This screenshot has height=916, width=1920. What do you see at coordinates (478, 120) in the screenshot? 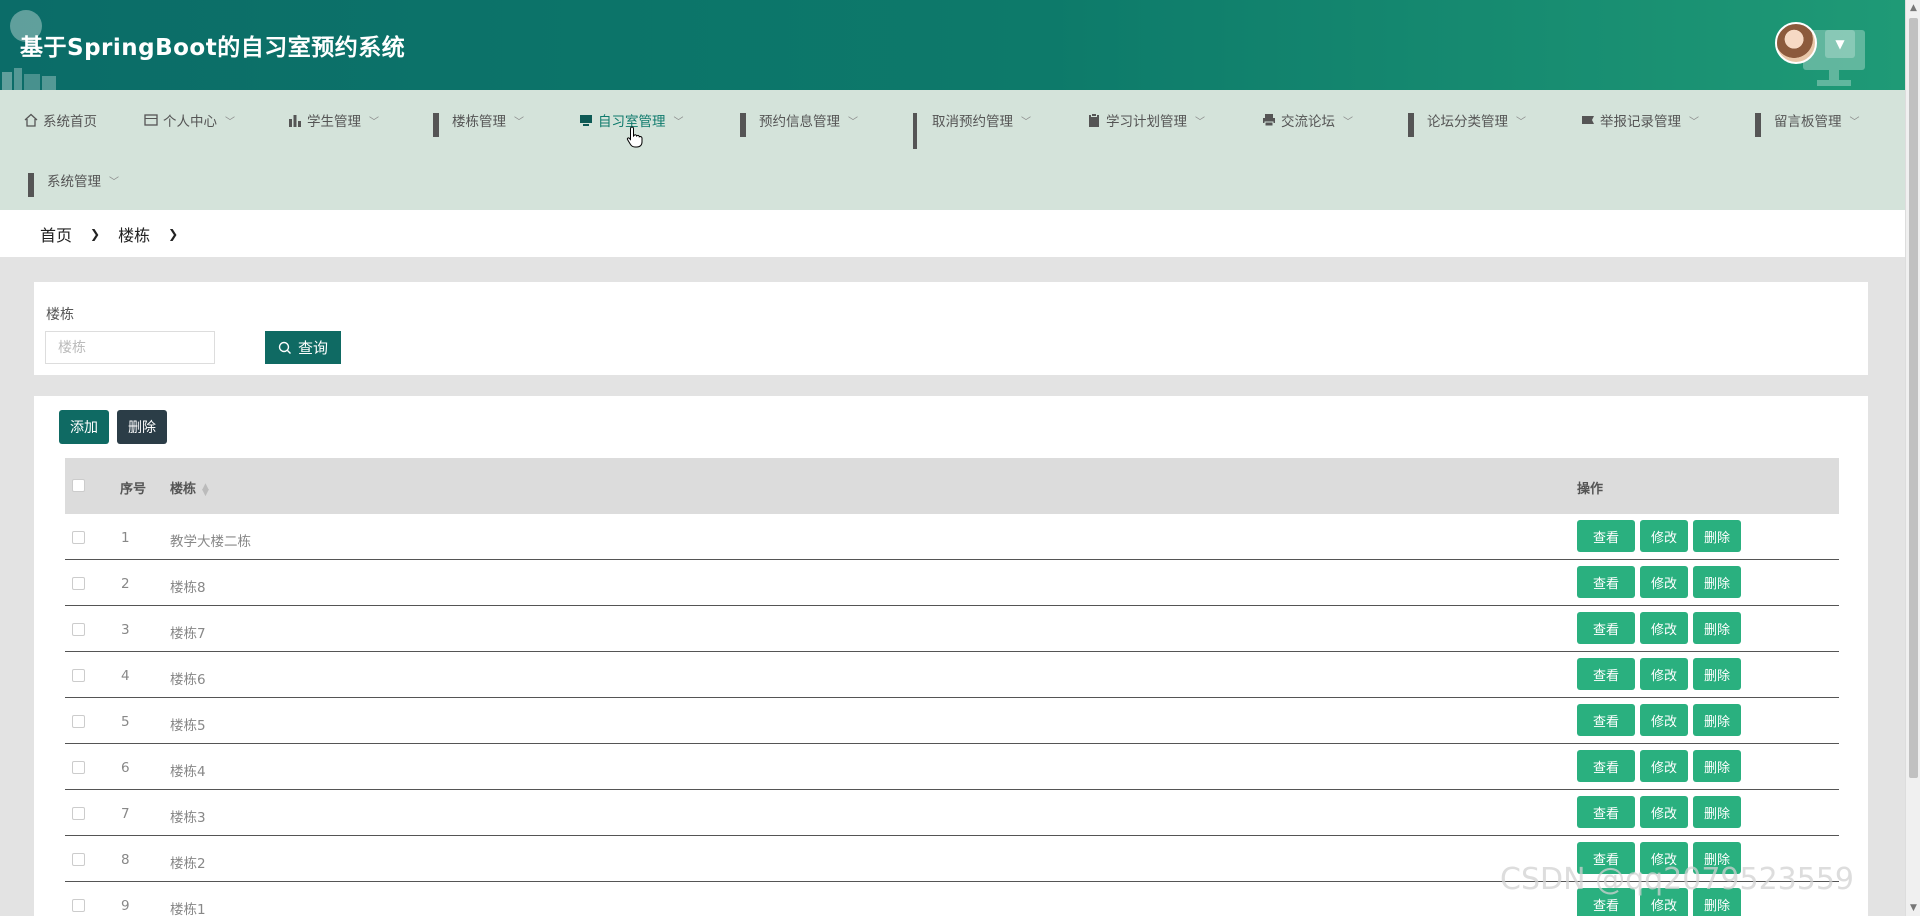
I see `nav-item-building-management: 楼栋管理 ﹀` at bounding box center [478, 120].